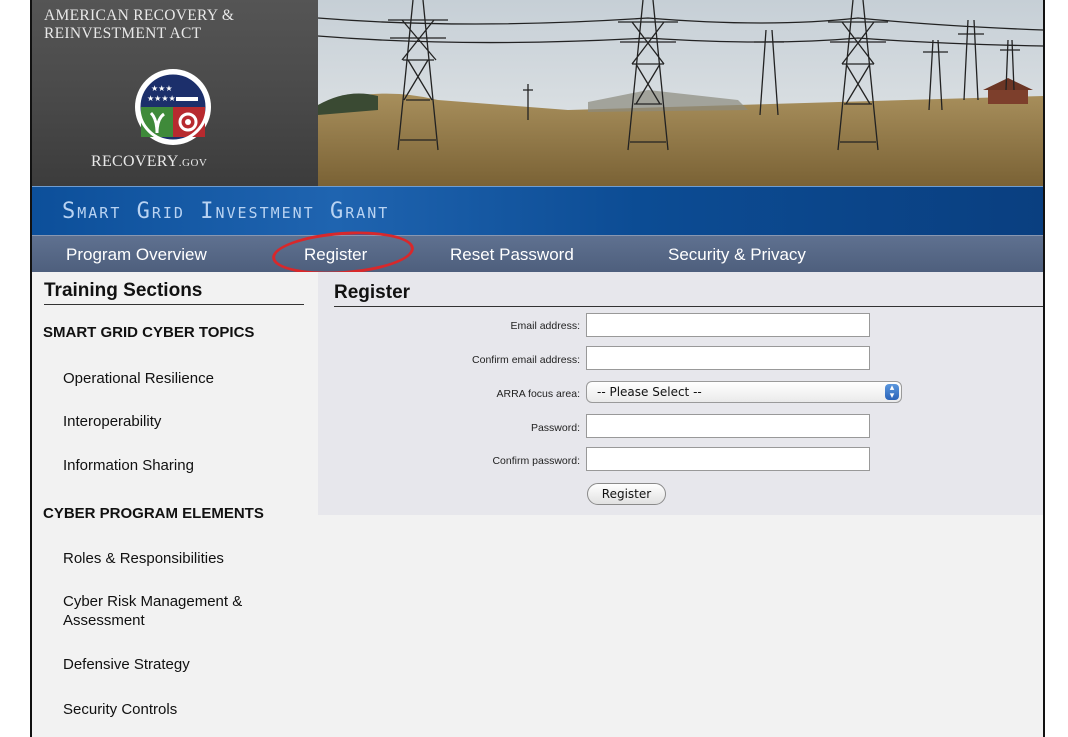 This screenshot has width=1068, height=737. Describe the element at coordinates (728, 325) in the screenshot. I see `email-field` at that location.